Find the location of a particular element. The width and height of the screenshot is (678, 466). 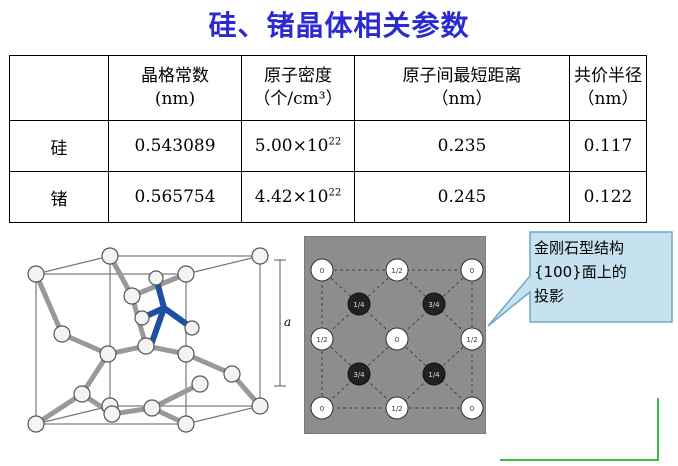

cell-element: 硅 is located at coordinates (59, 146).